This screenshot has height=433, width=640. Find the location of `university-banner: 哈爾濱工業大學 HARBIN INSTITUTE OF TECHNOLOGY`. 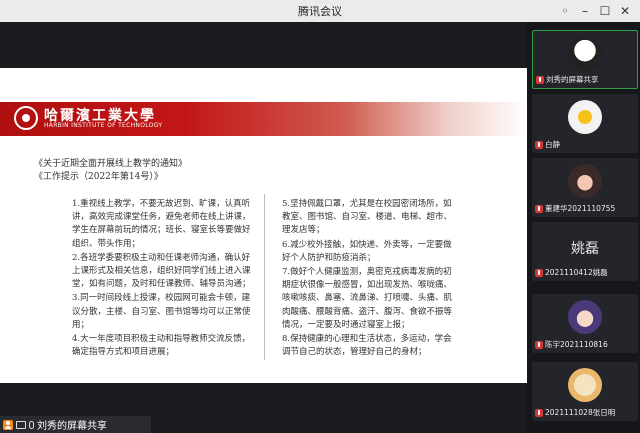

university-banner: 哈爾濱工業大學 HARBIN INSTITUTE OF TECHNOLOGY is located at coordinates (263, 119).